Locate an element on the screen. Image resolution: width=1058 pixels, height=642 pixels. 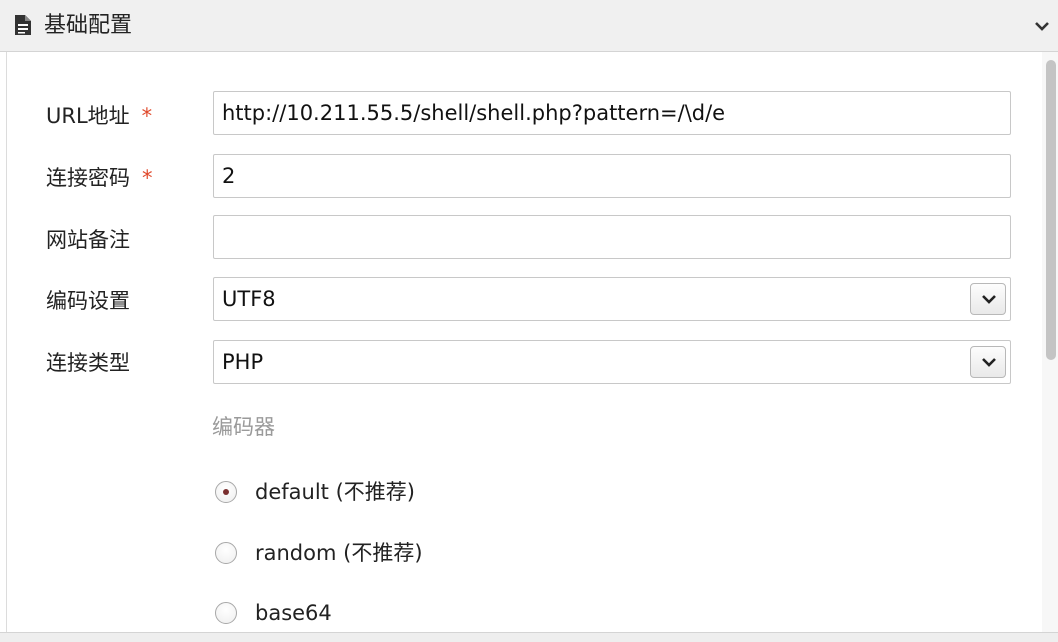
note-label: 网站备注 is located at coordinates (88, 240).